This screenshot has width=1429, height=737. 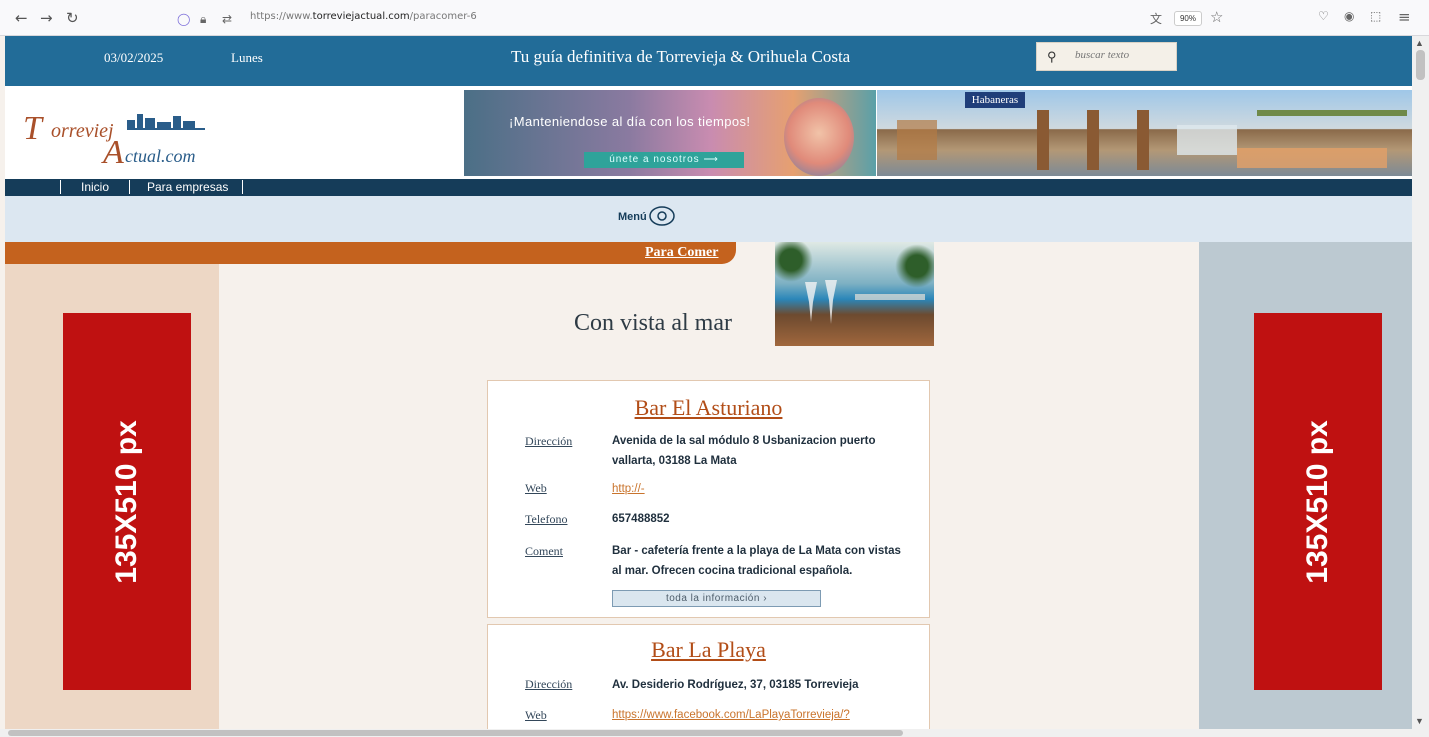 What do you see at coordinates (662, 216) in the screenshot?
I see `eye-icon` at bounding box center [662, 216].